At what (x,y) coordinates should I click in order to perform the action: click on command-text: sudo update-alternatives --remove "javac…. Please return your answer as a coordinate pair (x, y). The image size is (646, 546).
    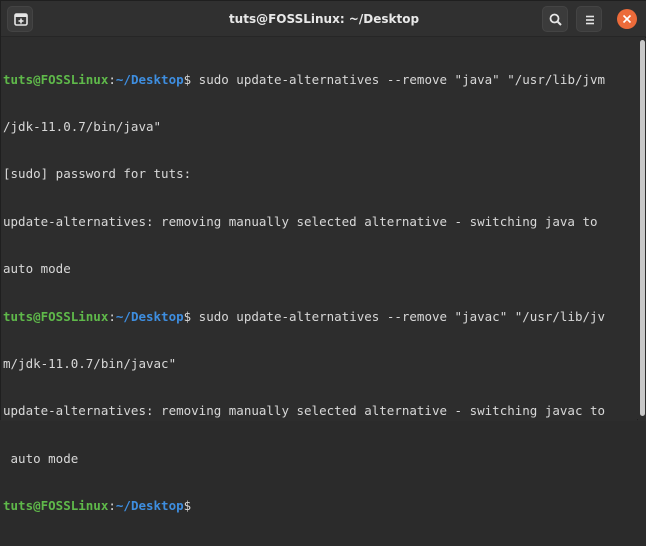
    Looking at the image, I should click on (398, 316).